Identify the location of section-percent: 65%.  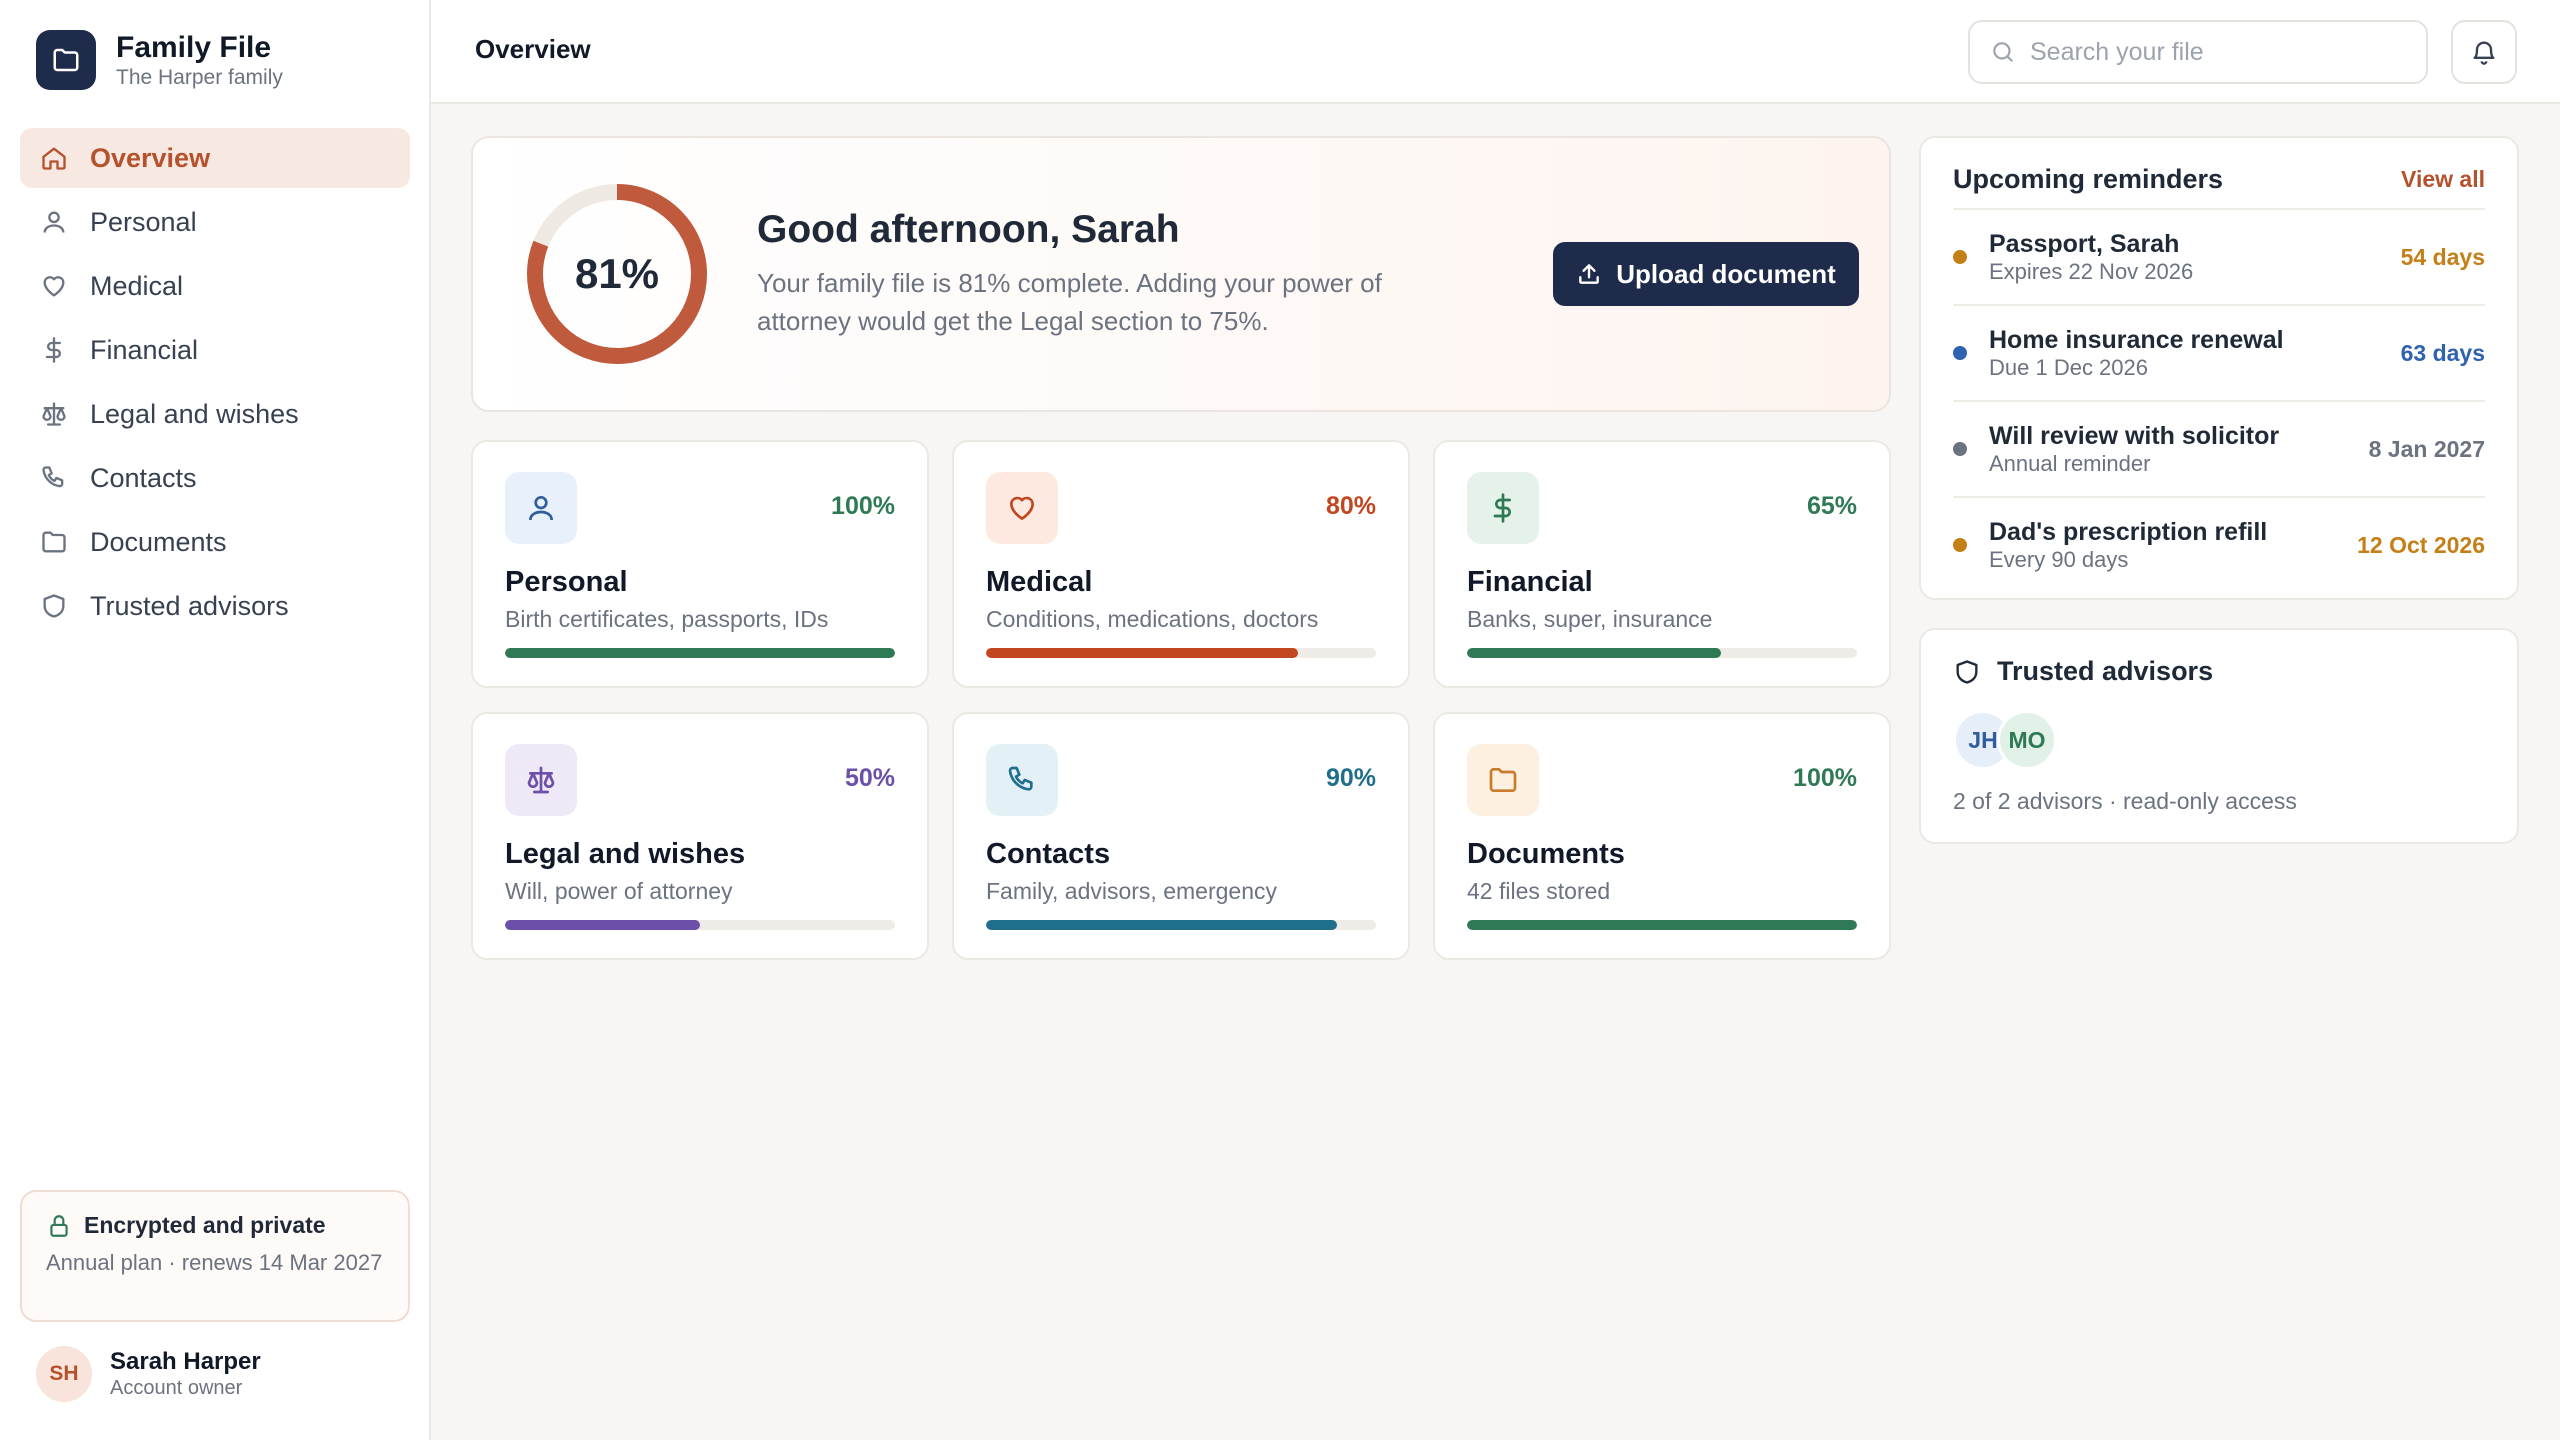
(1831, 506).